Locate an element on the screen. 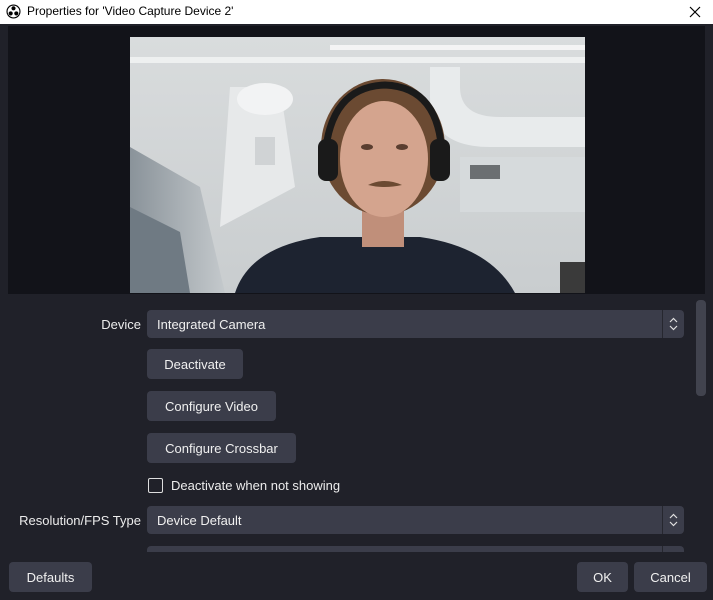 The height and width of the screenshot is (600, 713). defaults-button: Defaults is located at coordinates (50, 577).